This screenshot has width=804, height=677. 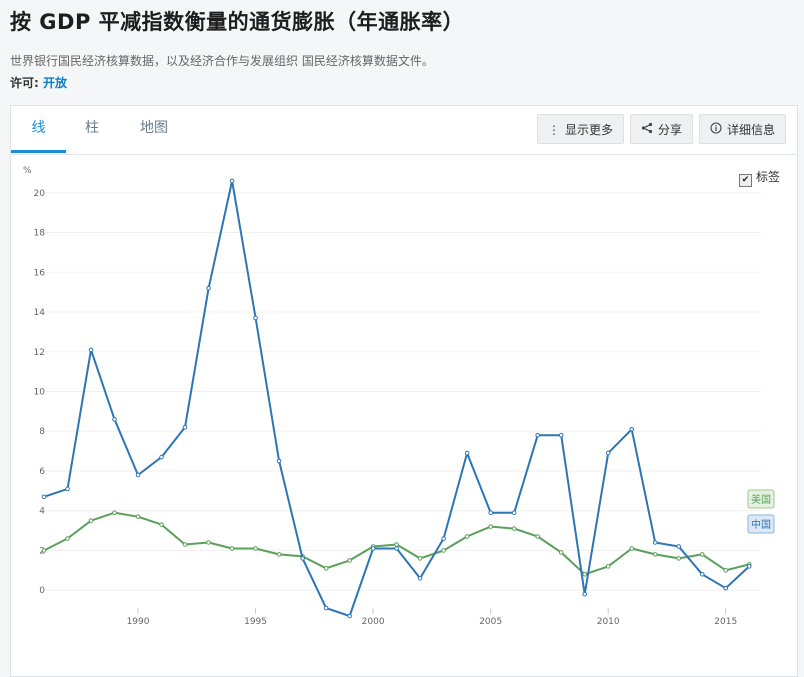 I want to click on details-label: 详细信息, so click(x=751, y=130).